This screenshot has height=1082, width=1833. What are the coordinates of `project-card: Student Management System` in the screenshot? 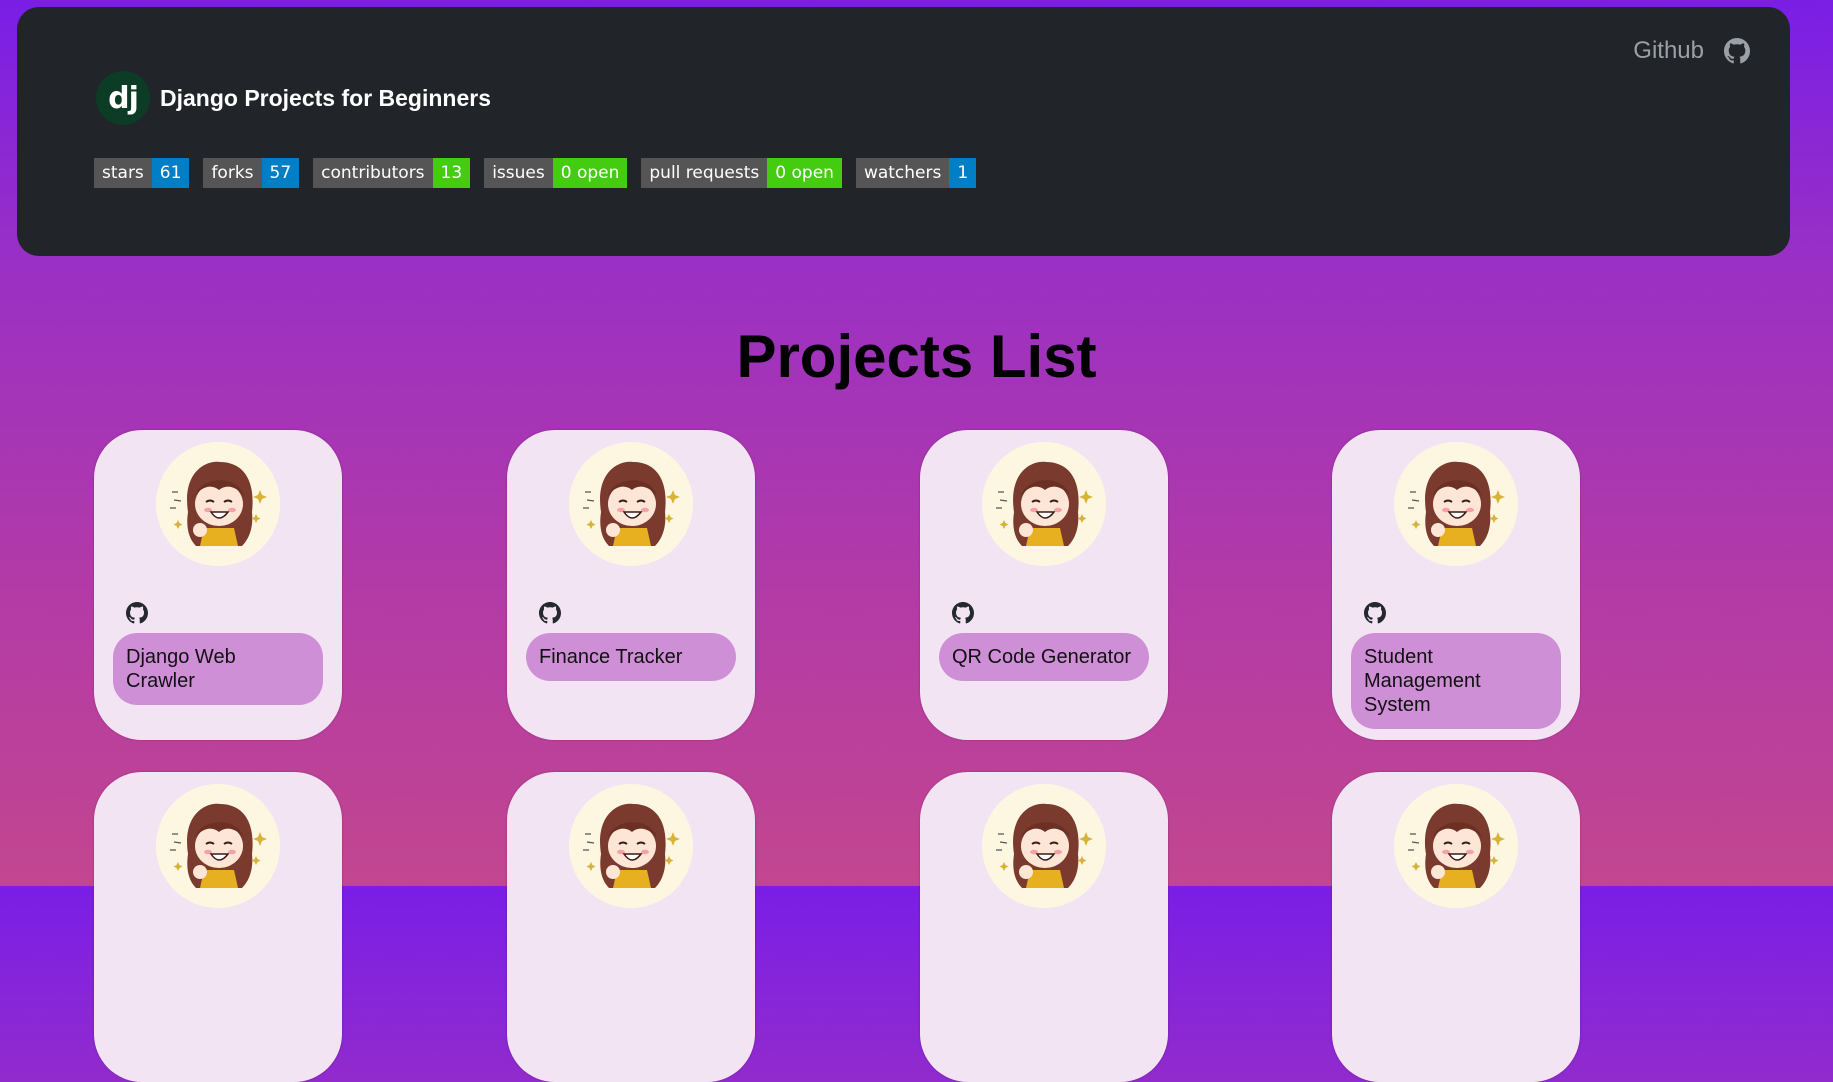 It's located at (1456, 585).